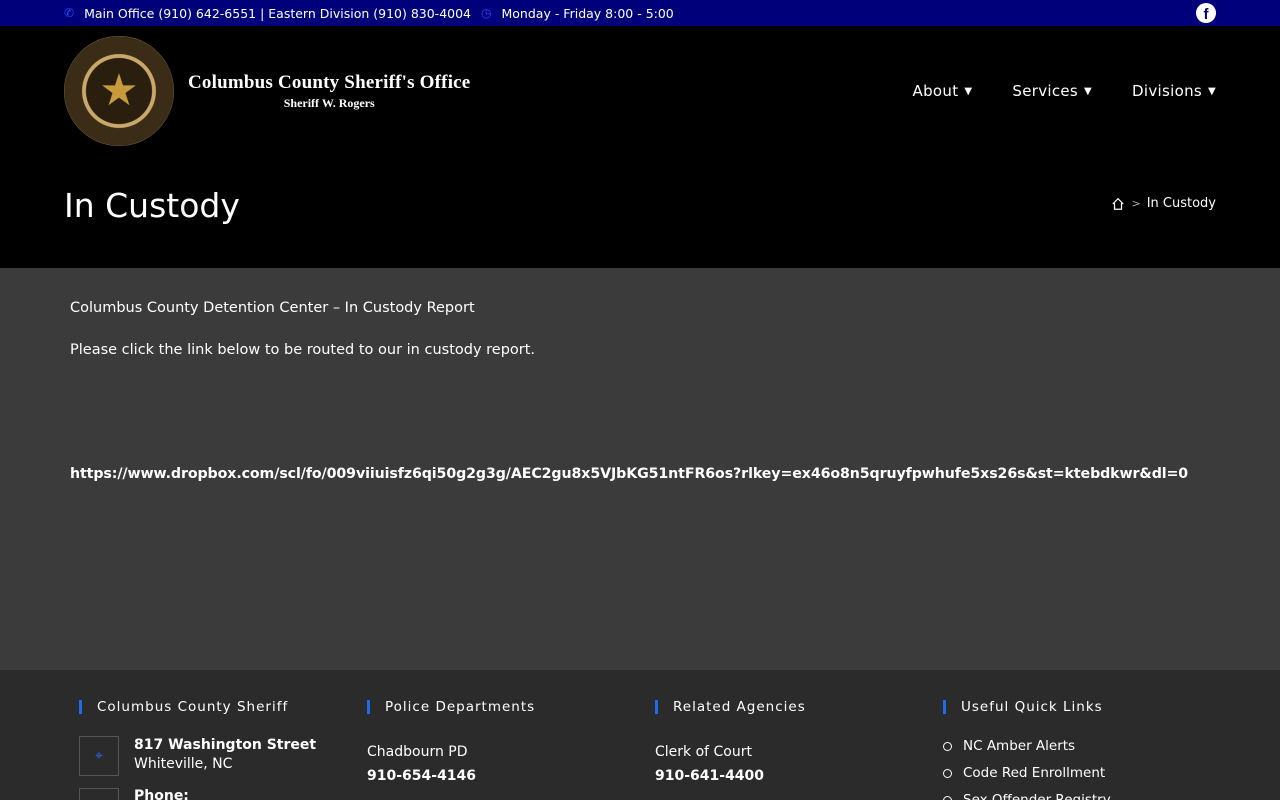 The image size is (1280, 800). Describe the element at coordinates (99, 756) in the screenshot. I see `map-pin-icon: ⌖` at that location.